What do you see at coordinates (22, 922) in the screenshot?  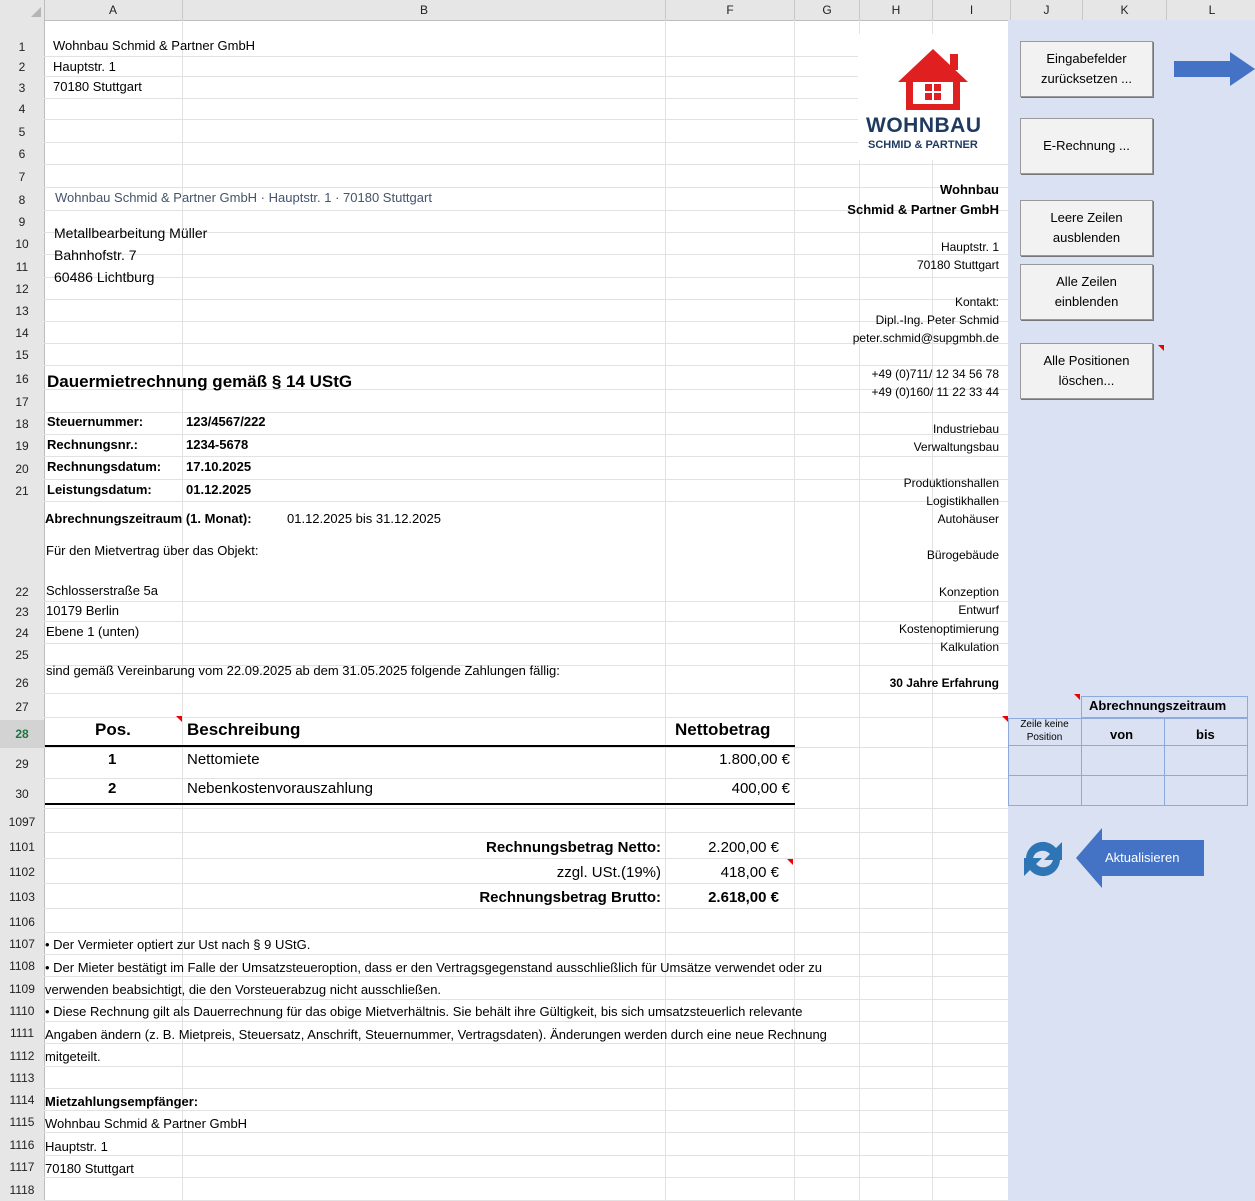 I see `row-header-1106: 1106` at bounding box center [22, 922].